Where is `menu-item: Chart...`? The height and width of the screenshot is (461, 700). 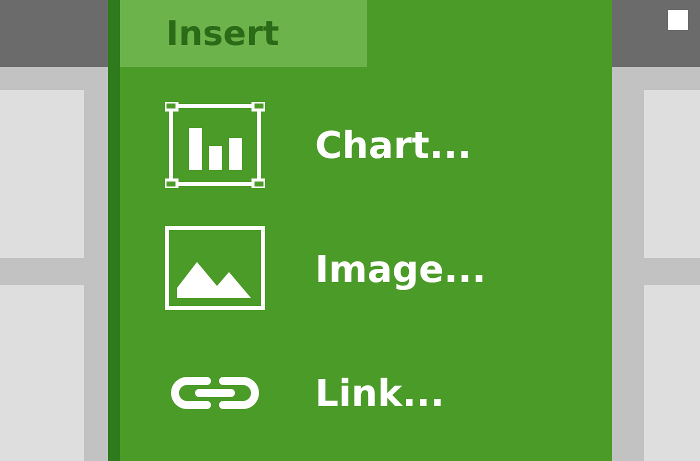
menu-item: Chart... is located at coordinates (393, 145).